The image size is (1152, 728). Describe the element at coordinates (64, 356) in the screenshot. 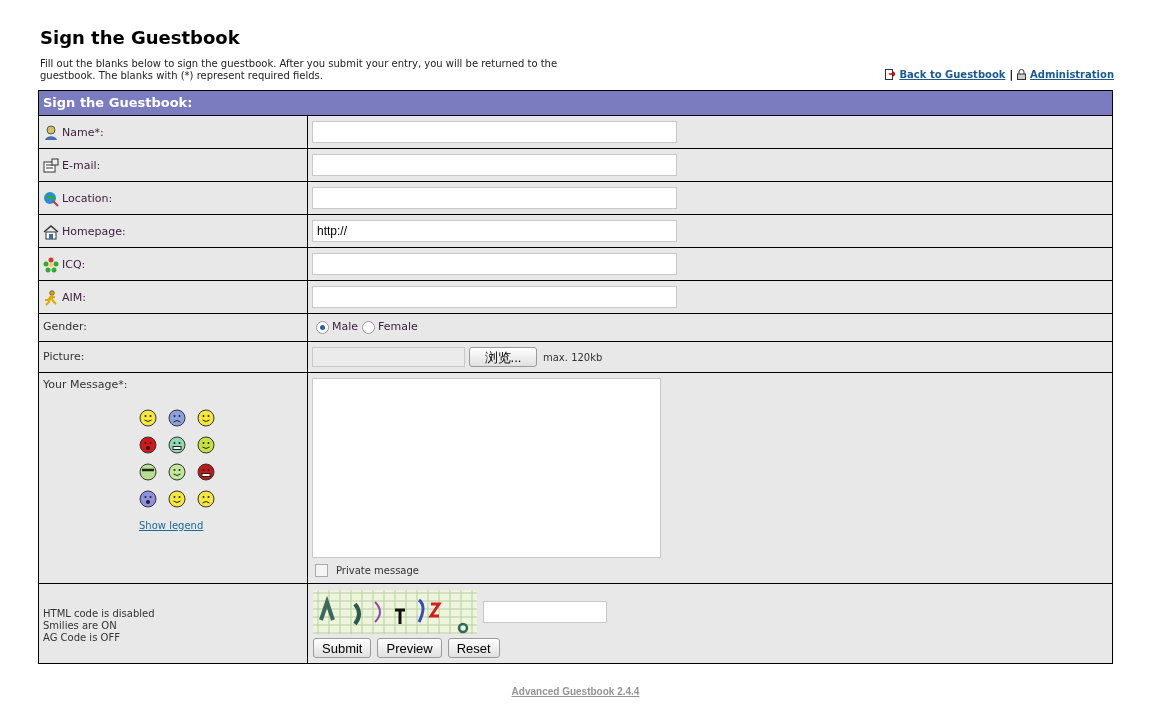

I see `field-label: Picture:` at that location.